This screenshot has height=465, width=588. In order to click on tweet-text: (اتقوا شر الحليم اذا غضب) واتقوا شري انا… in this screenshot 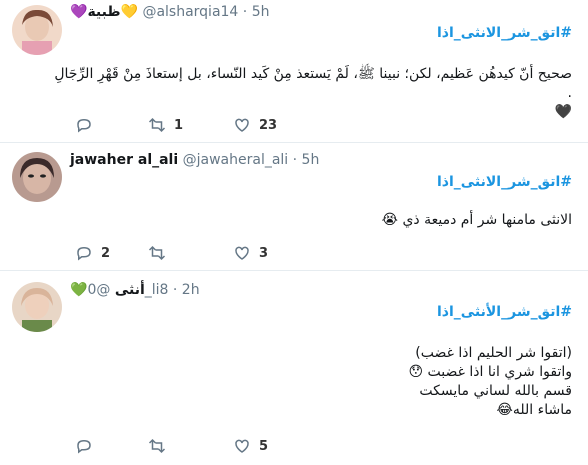, I will do `click(322, 382)`.